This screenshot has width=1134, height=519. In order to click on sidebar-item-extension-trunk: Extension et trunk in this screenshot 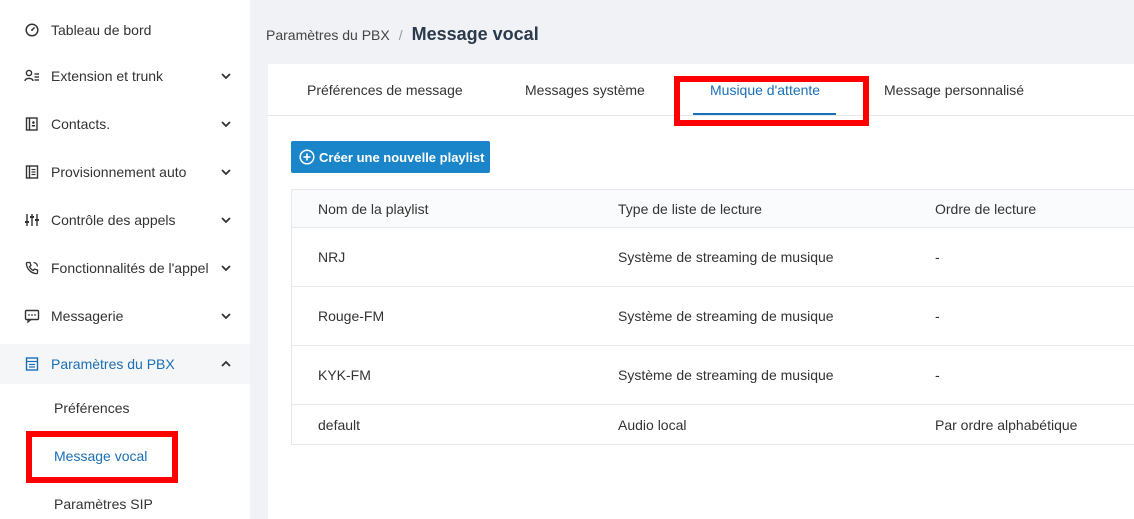, I will do `click(125, 76)`.